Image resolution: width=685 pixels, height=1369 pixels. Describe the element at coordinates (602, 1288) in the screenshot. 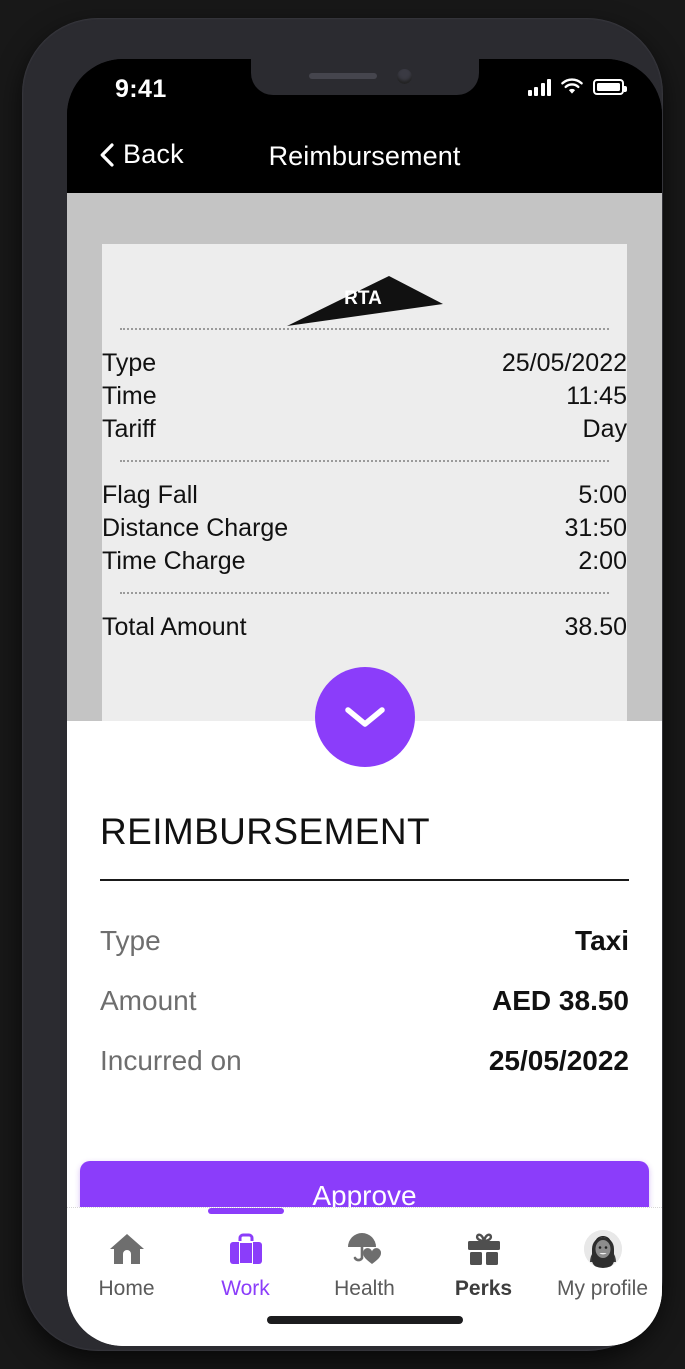

I see `tab-label: My profile` at that location.